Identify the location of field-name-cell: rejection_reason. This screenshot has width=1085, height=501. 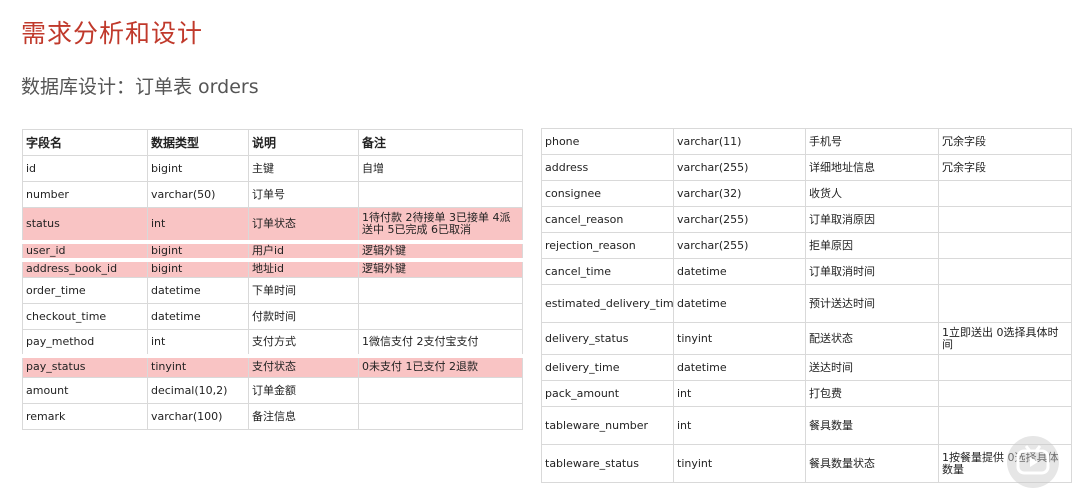
(607, 245).